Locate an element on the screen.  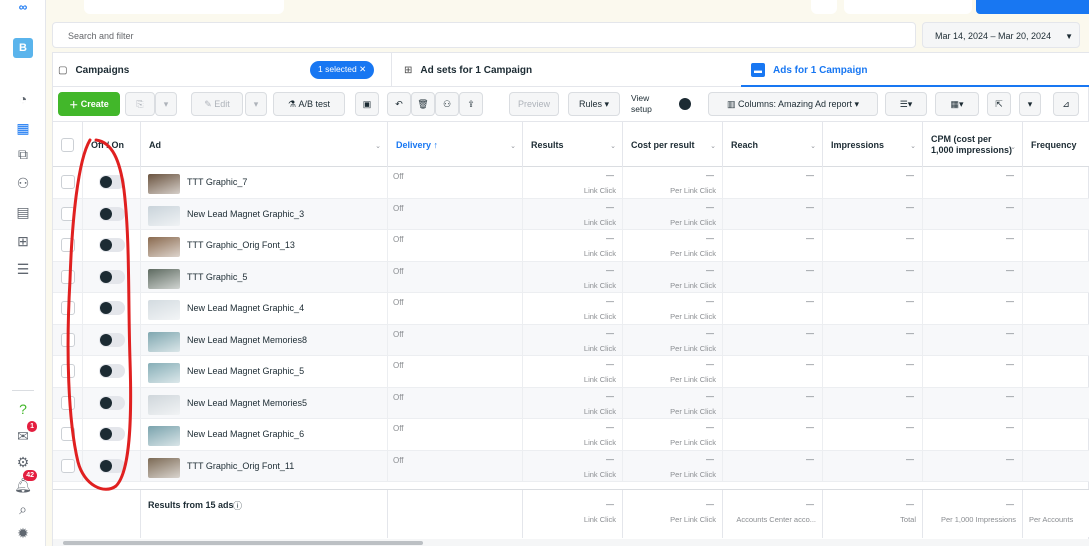
billing-icon: ▤ is located at coordinates (23, 212).